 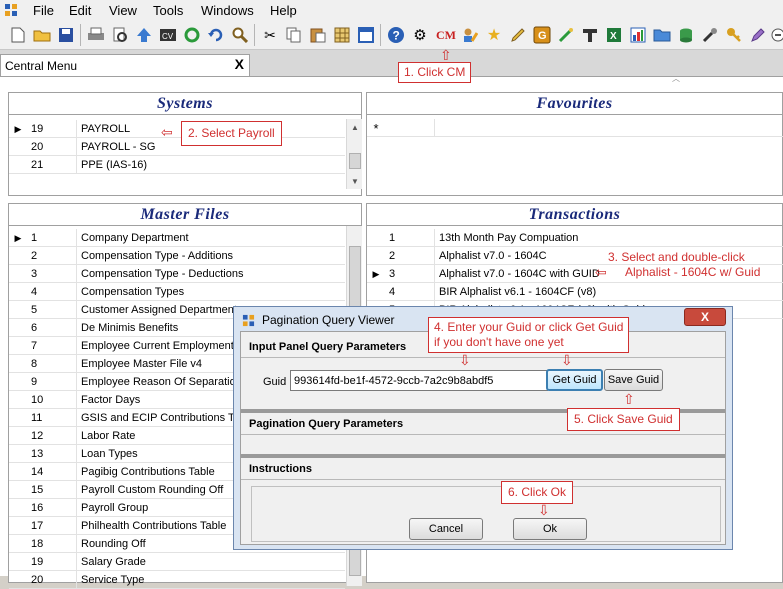 I want to click on menu-file: File, so click(x=43, y=10).